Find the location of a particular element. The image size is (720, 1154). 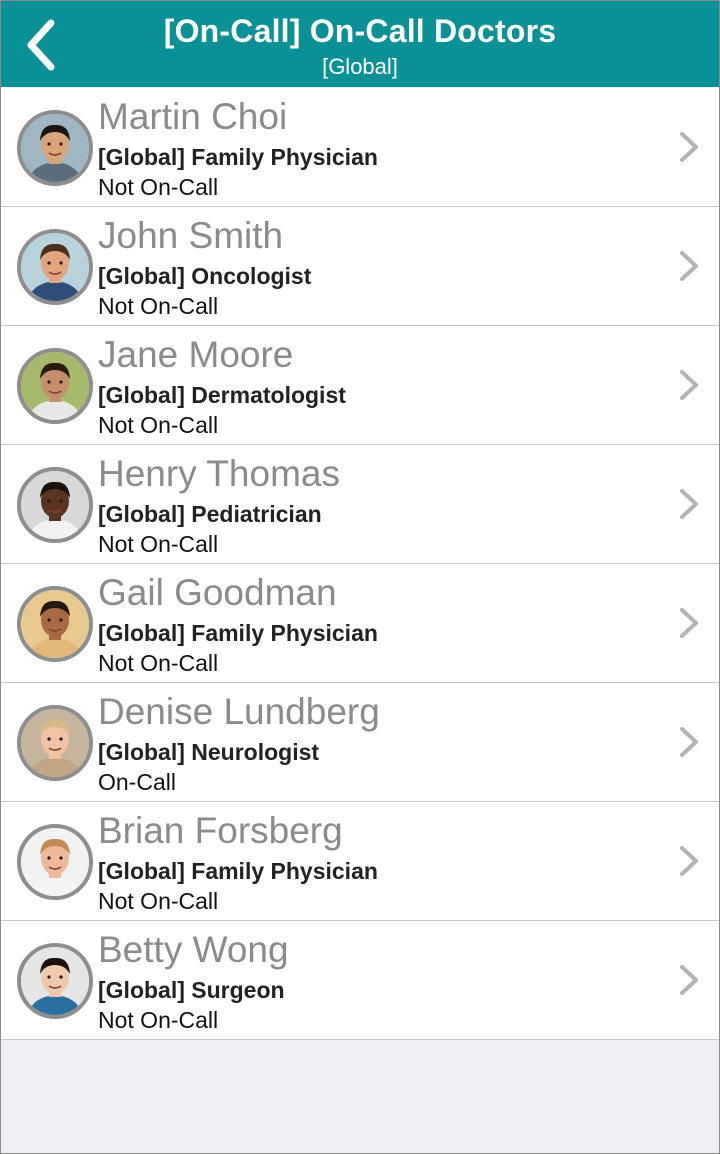

on-call-status: On-Call is located at coordinates (137, 782).